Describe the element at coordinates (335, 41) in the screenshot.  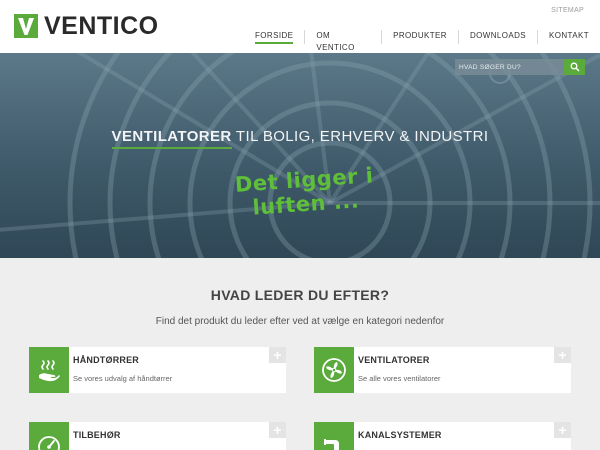
I see `nav-label: OM VENTICO` at that location.